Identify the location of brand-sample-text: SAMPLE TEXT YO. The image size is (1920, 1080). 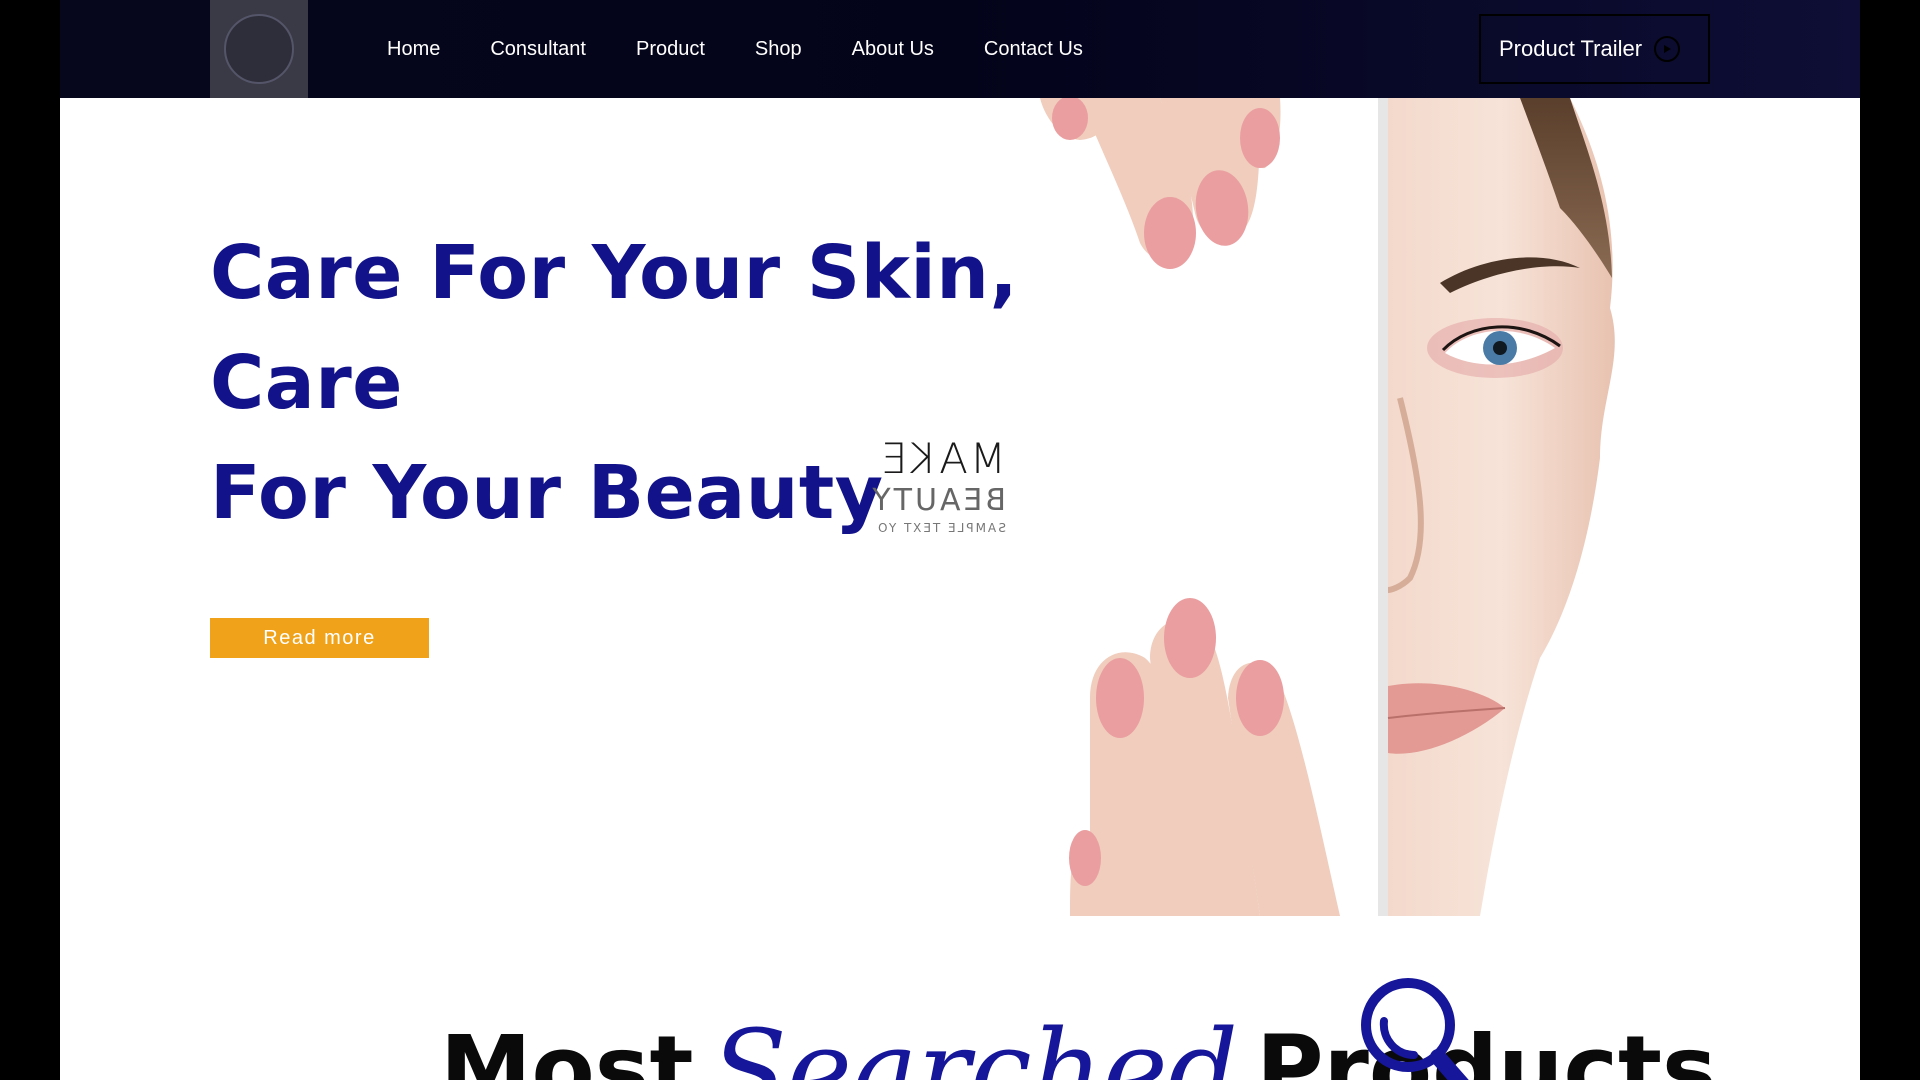
(941, 528).